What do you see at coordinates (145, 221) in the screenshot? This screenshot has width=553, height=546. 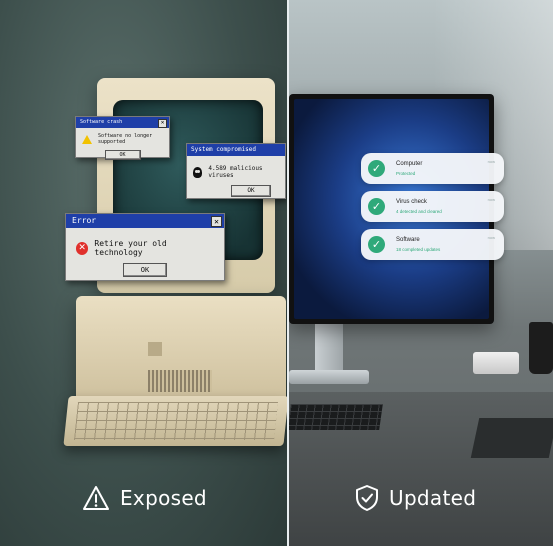 I see `dialog-title: Error ✕` at bounding box center [145, 221].